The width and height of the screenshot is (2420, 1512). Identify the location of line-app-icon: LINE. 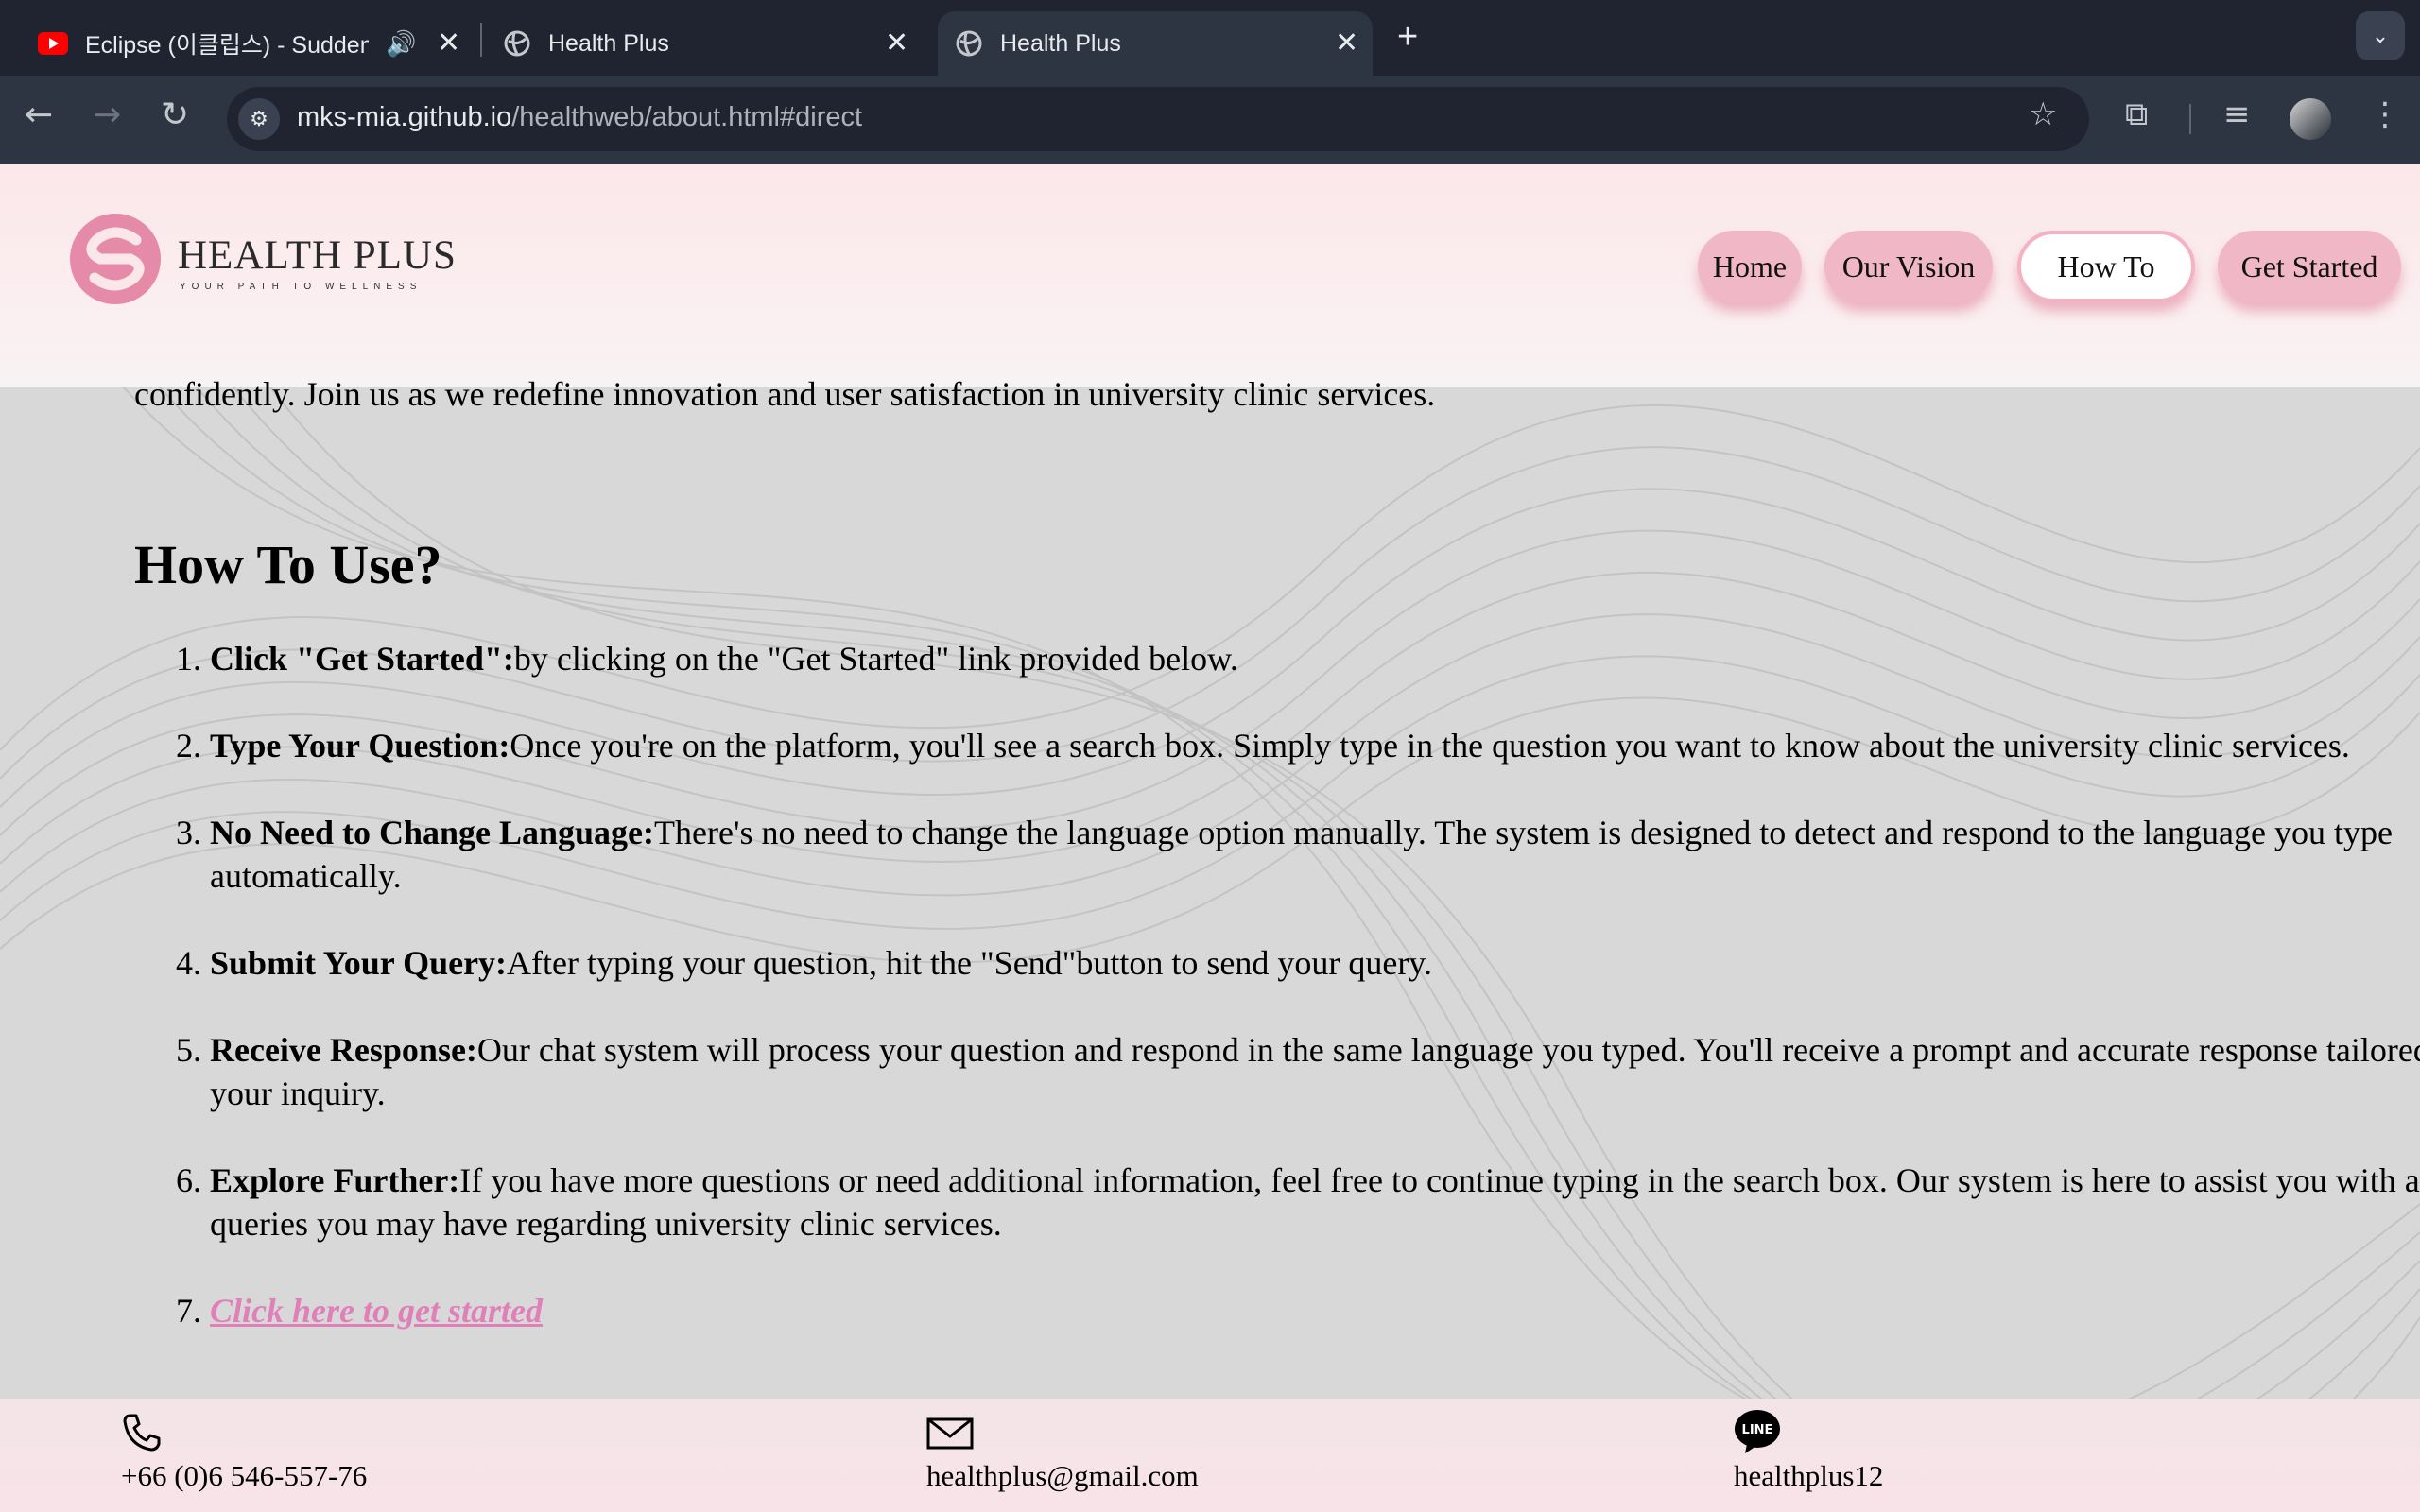
(1758, 1431).